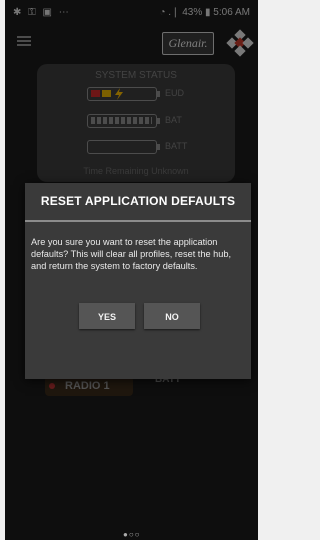 Image resolution: width=320 pixels, height=540 pixels. I want to click on no-button: NO, so click(172, 316).